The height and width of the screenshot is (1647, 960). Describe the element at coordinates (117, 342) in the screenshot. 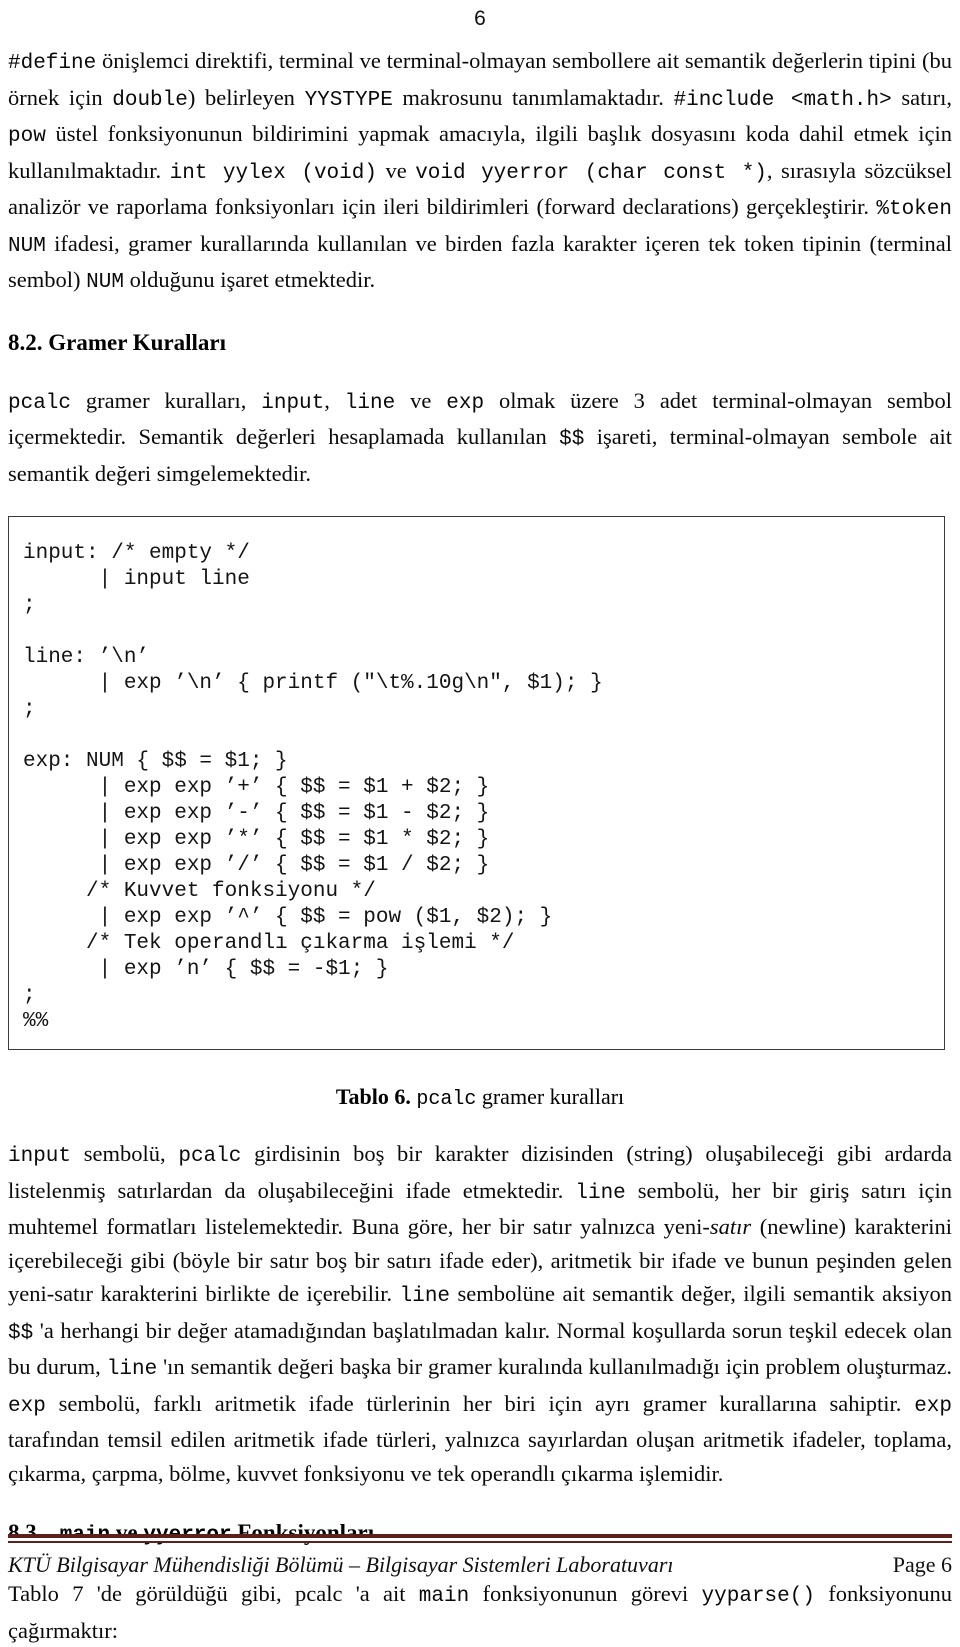

I see `heading-8-2: 8.2. Gramer Kuralları` at that location.